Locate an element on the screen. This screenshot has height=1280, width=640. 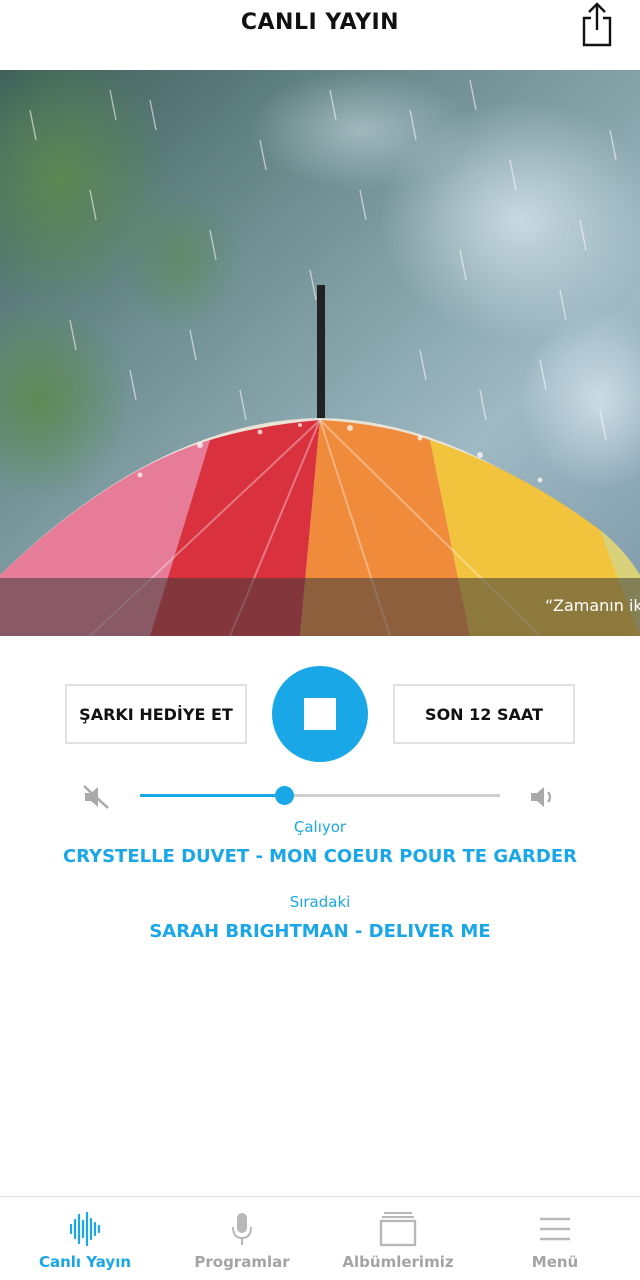
tab-label: Canlı Yayın is located at coordinates (85, 1262).